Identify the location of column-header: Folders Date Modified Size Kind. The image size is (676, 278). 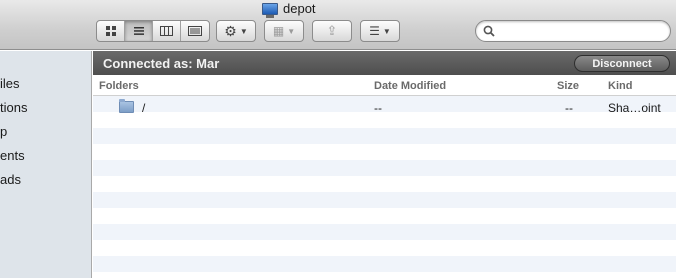
(384, 86).